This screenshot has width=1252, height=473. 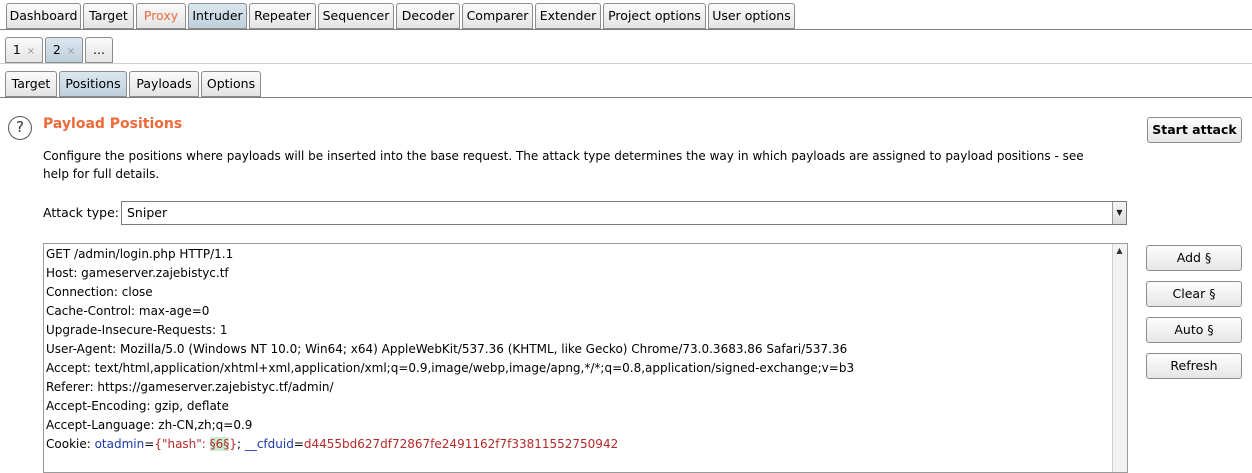 I want to click on section-title: Payload Positions, so click(x=113, y=124).